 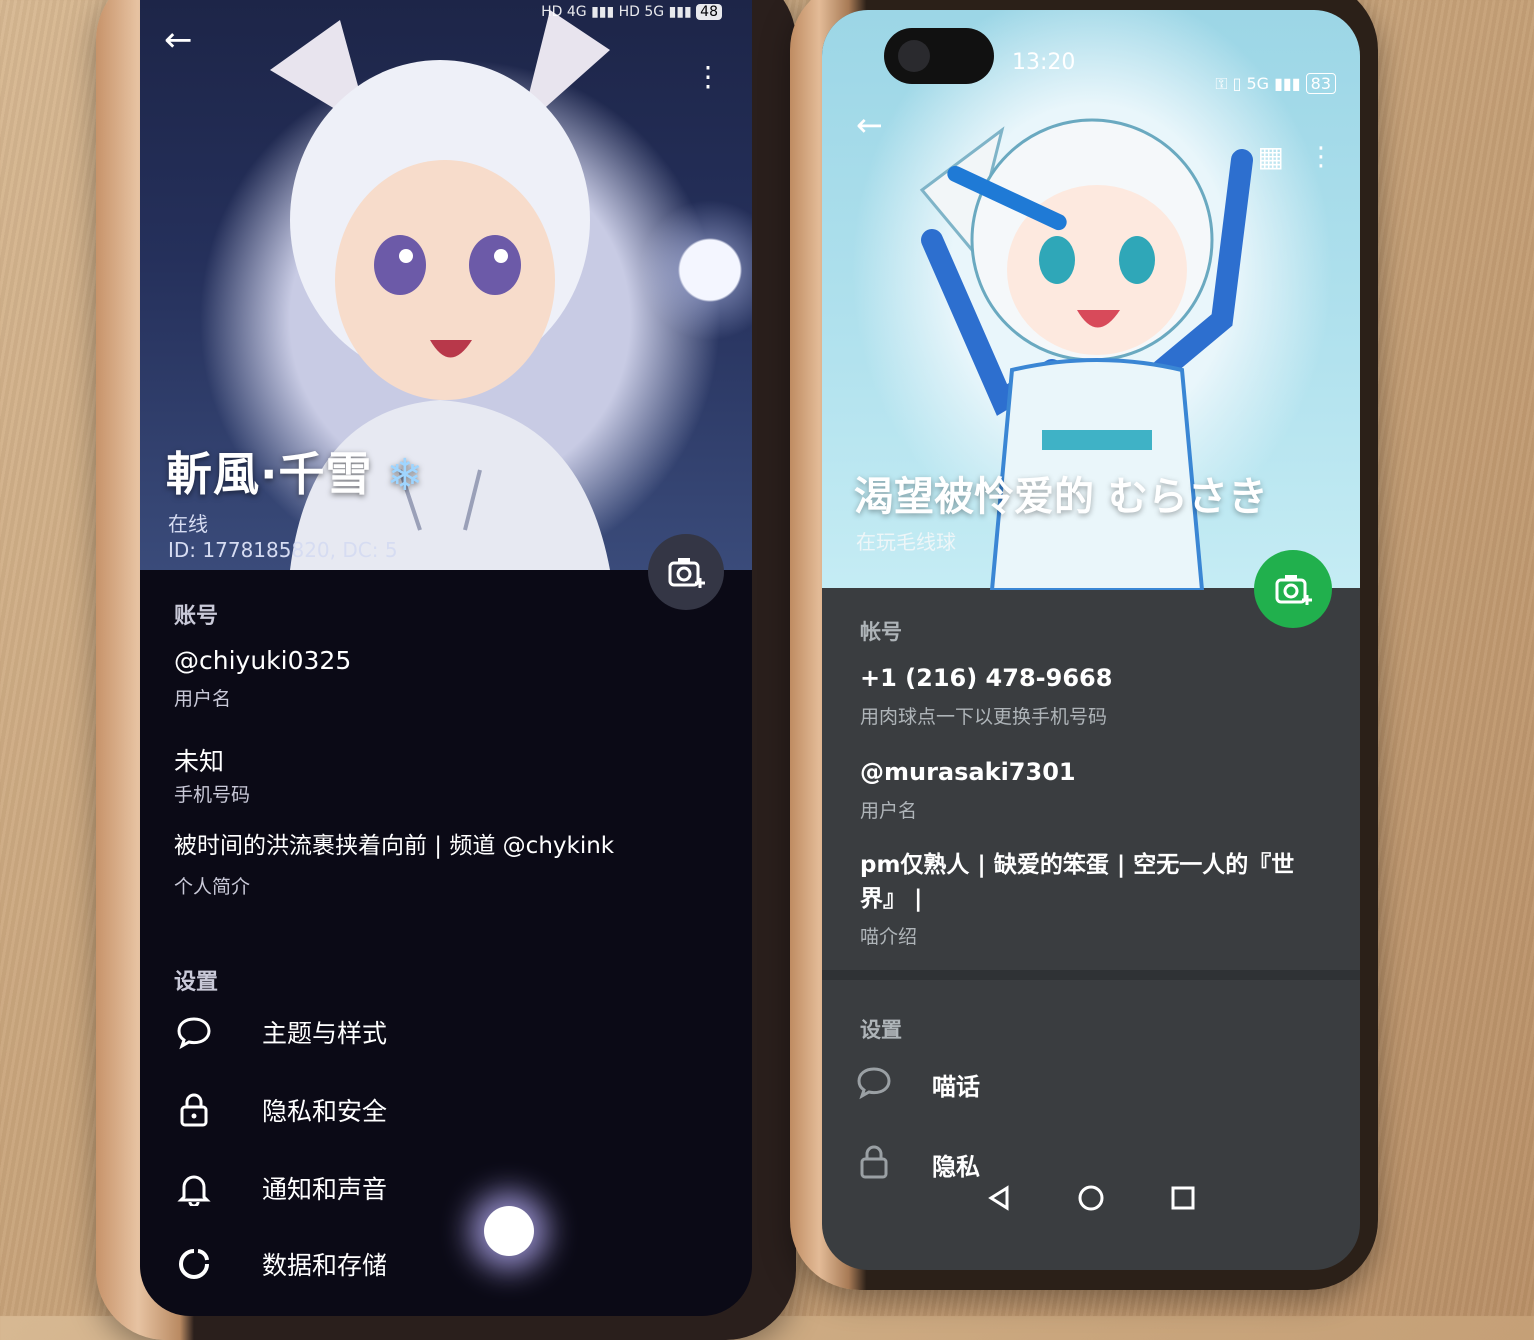 What do you see at coordinates (194, 1264) in the screenshot?
I see `data-pie-icon` at bounding box center [194, 1264].